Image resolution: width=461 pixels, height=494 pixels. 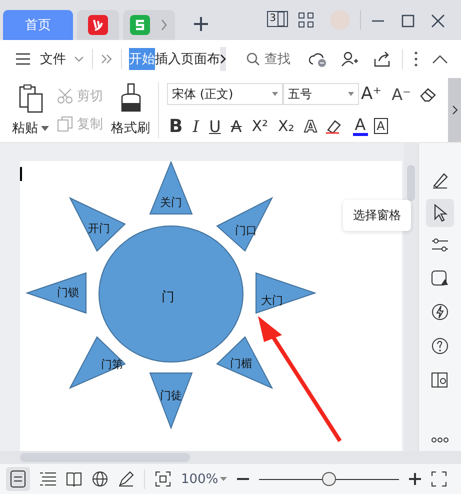 What do you see at coordinates (428, 94) in the screenshot?
I see `eraser-icon` at bounding box center [428, 94].